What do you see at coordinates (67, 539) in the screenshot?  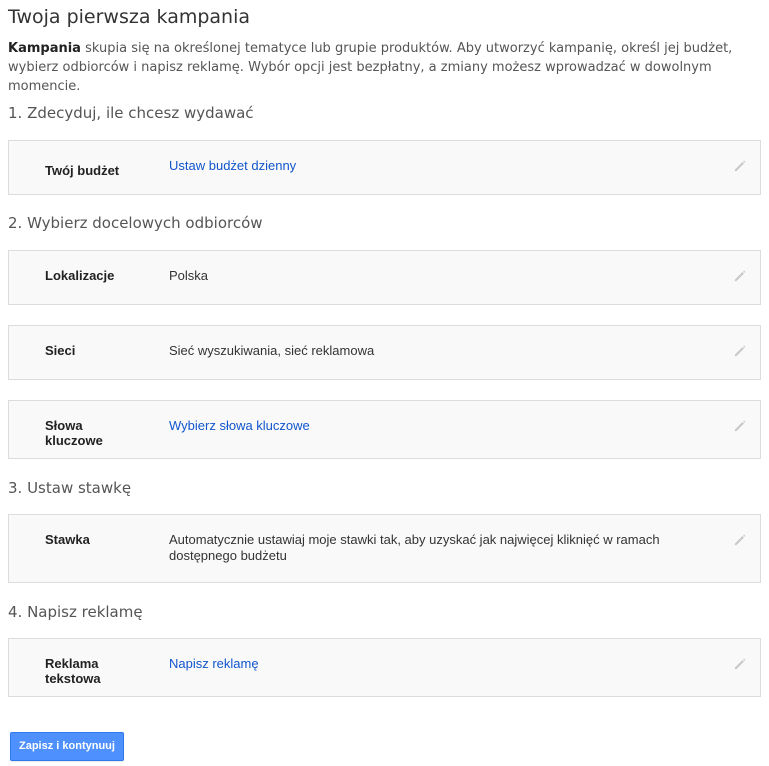 I see `bid-label: Stawka` at bounding box center [67, 539].